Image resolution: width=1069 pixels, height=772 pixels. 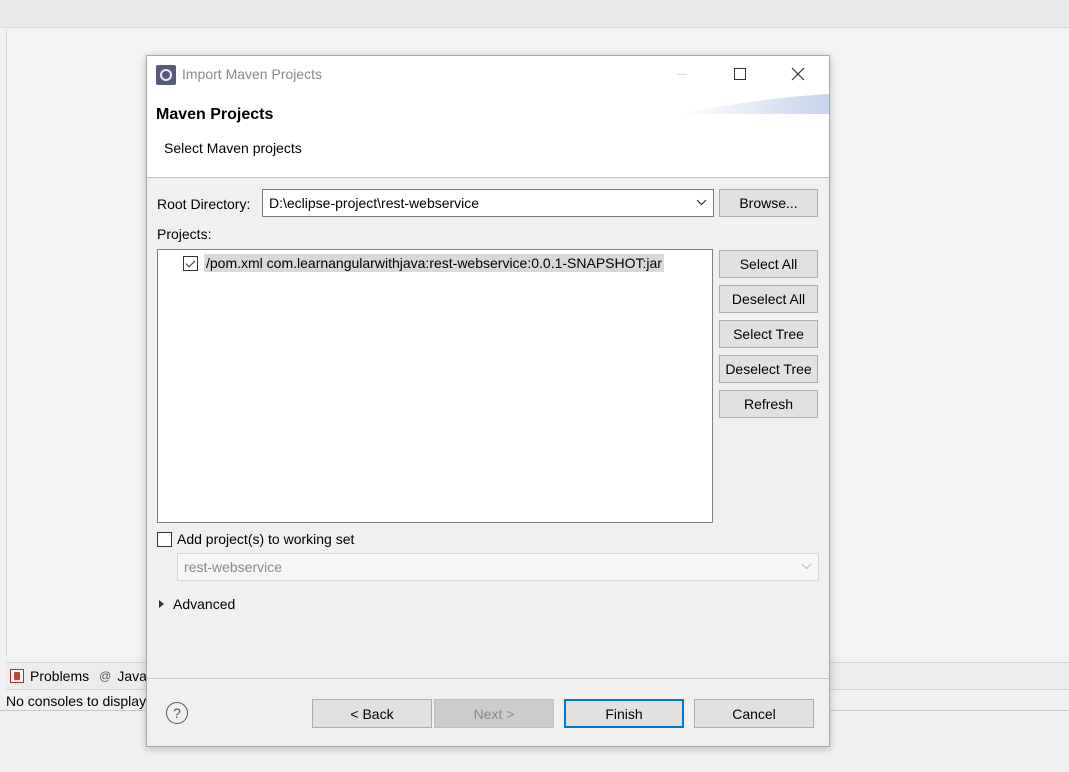 What do you see at coordinates (768, 299) in the screenshot?
I see `deselect-all-button: Deselect All` at bounding box center [768, 299].